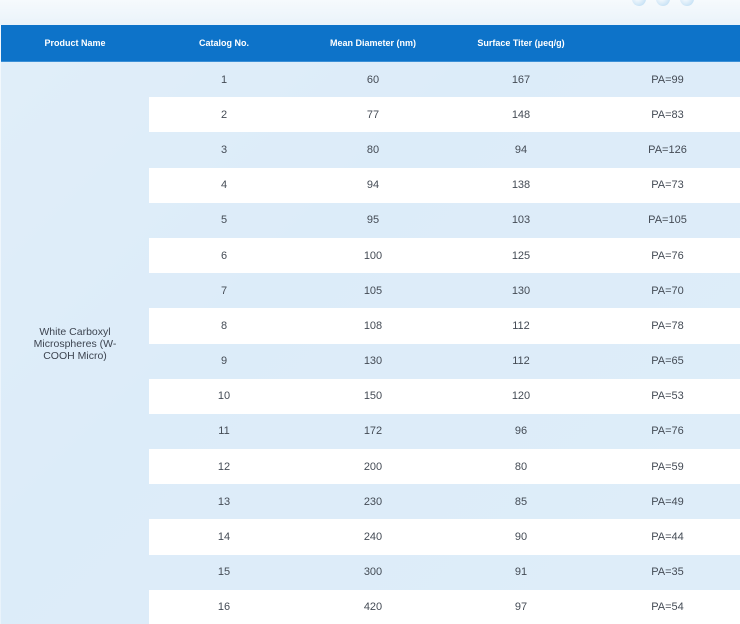 This screenshot has width=740, height=624. What do you see at coordinates (373, 150) in the screenshot?
I see `mean-diameter-cell: 80` at bounding box center [373, 150].